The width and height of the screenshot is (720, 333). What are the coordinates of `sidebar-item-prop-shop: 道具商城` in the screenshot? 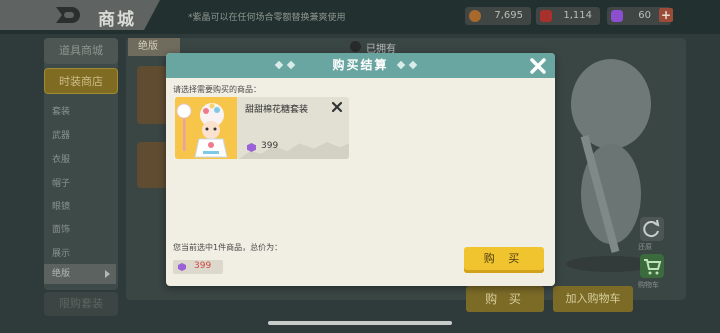 It's located at (81, 51).